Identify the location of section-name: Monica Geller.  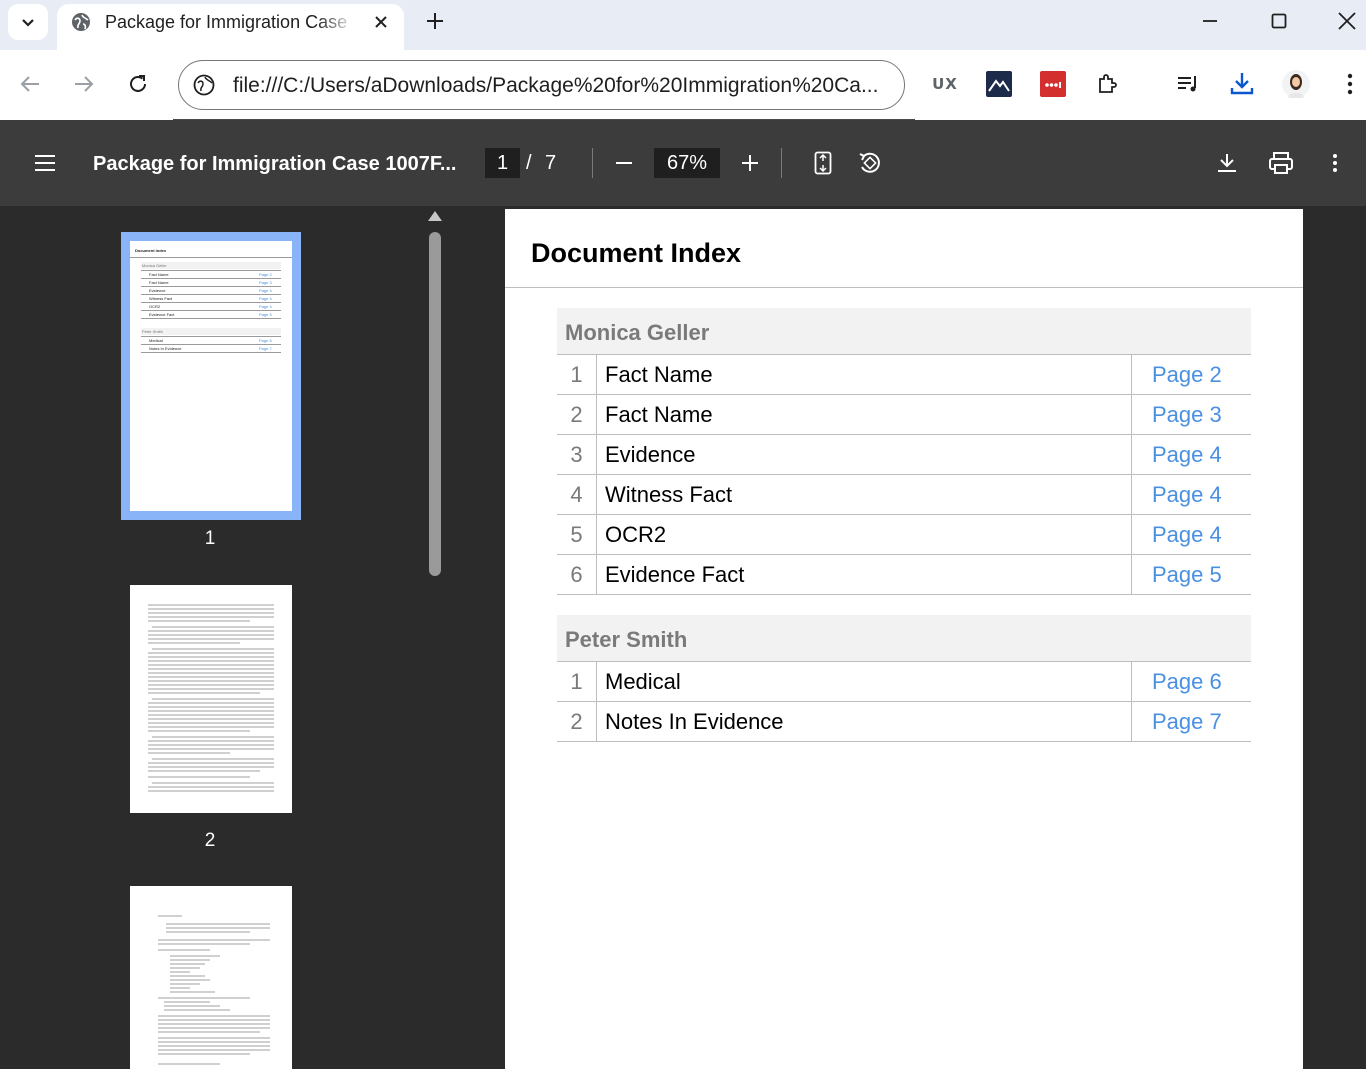
(637, 332).